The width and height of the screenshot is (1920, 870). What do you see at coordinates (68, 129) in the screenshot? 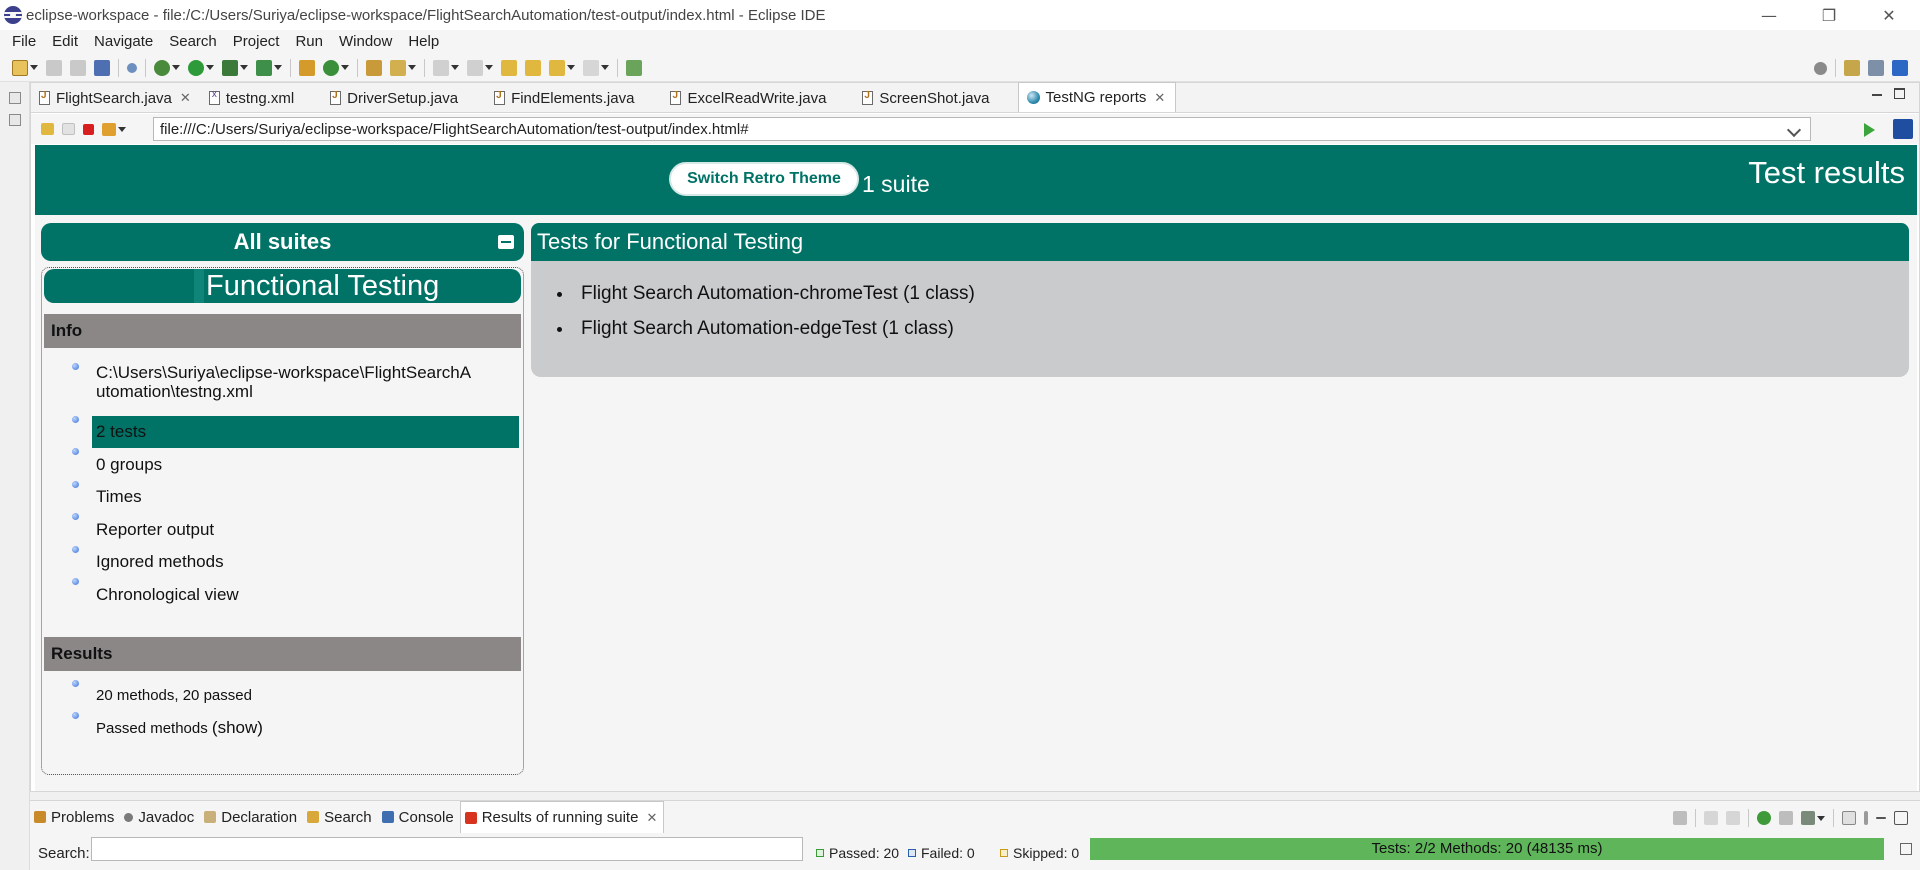
I see `browser-forward-icon` at bounding box center [68, 129].